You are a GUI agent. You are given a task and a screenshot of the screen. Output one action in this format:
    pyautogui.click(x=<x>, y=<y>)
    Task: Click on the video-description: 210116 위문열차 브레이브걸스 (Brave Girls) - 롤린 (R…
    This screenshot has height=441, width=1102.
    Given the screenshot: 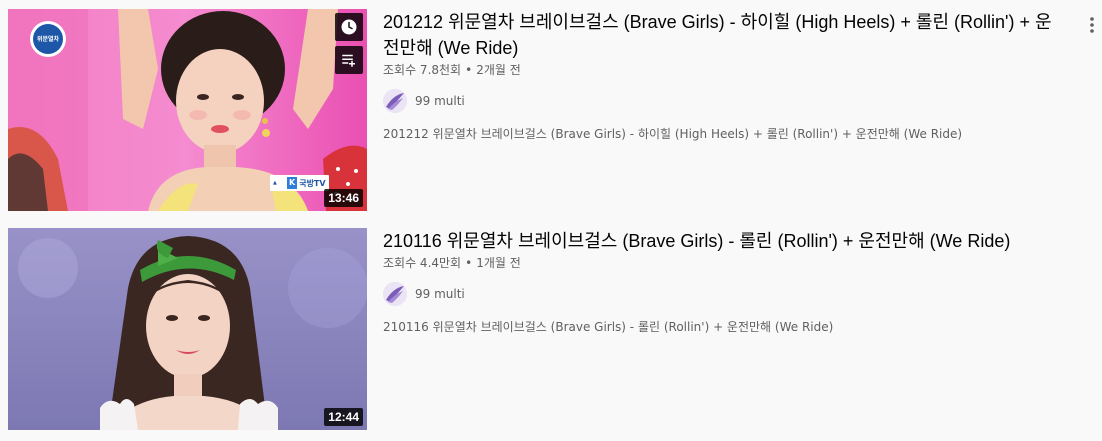 What is the action you would take?
    pyautogui.click(x=608, y=327)
    